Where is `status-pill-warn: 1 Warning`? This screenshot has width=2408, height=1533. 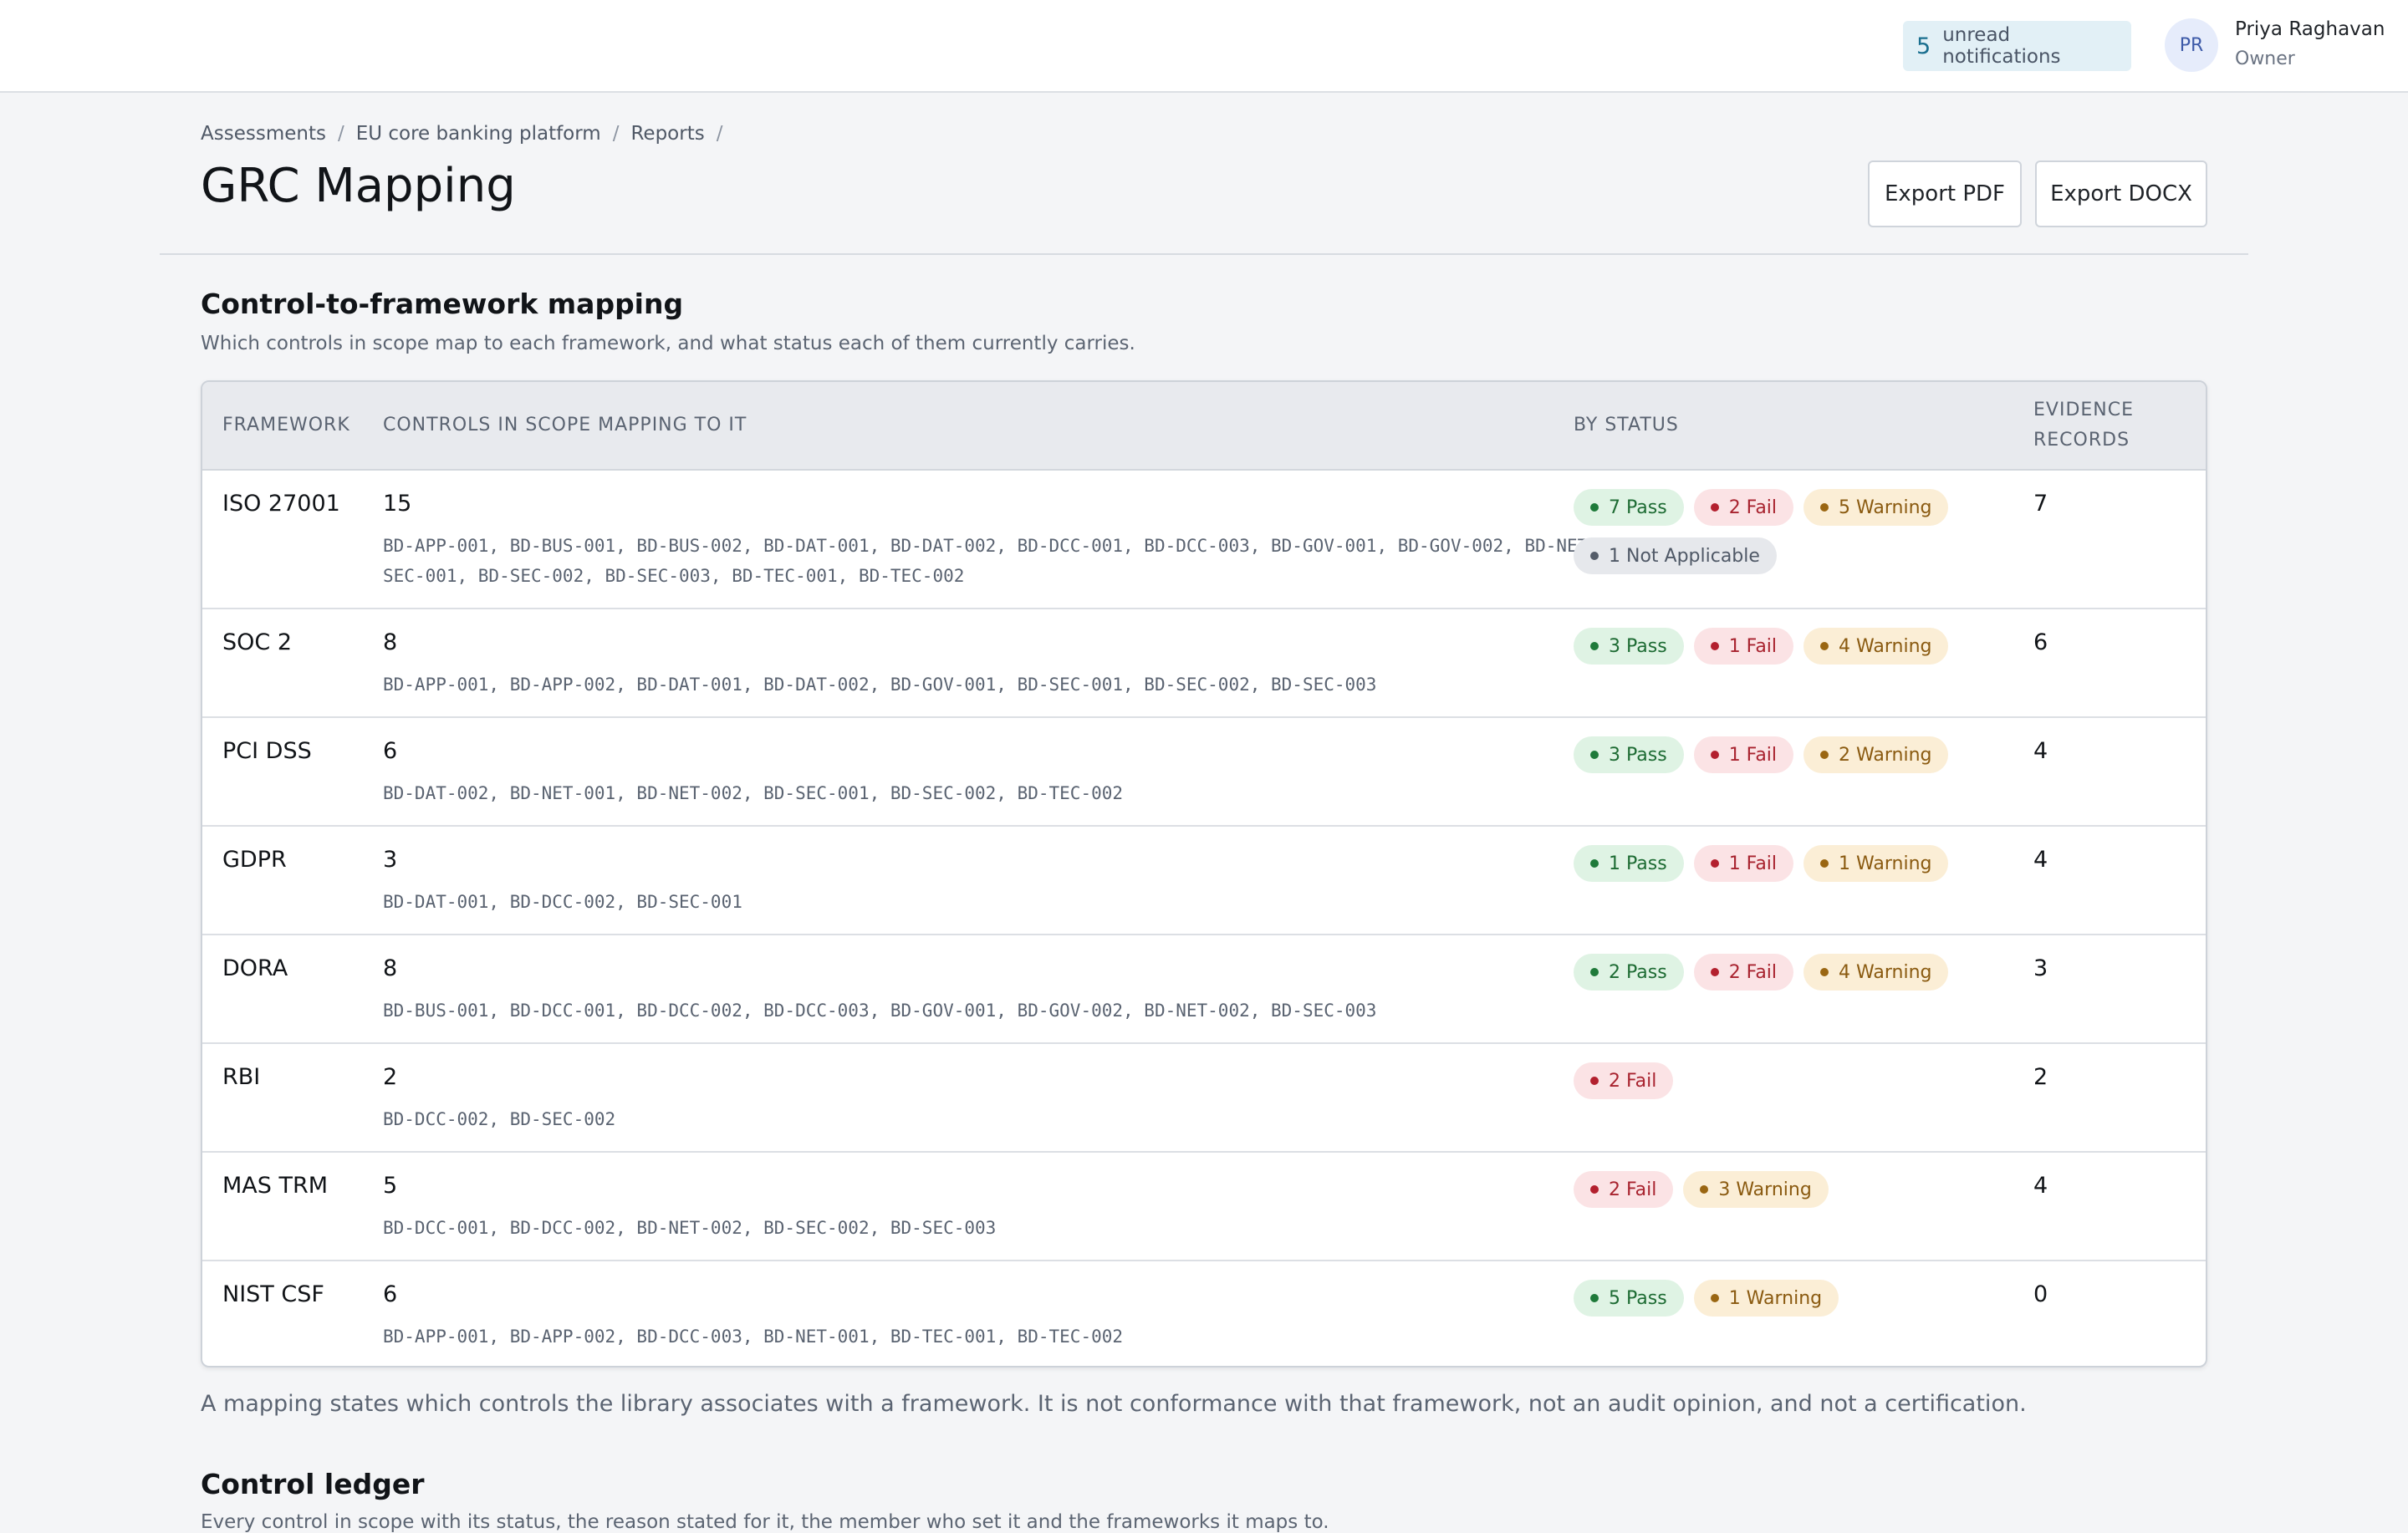 status-pill-warn: 1 Warning is located at coordinates (1766, 1298).